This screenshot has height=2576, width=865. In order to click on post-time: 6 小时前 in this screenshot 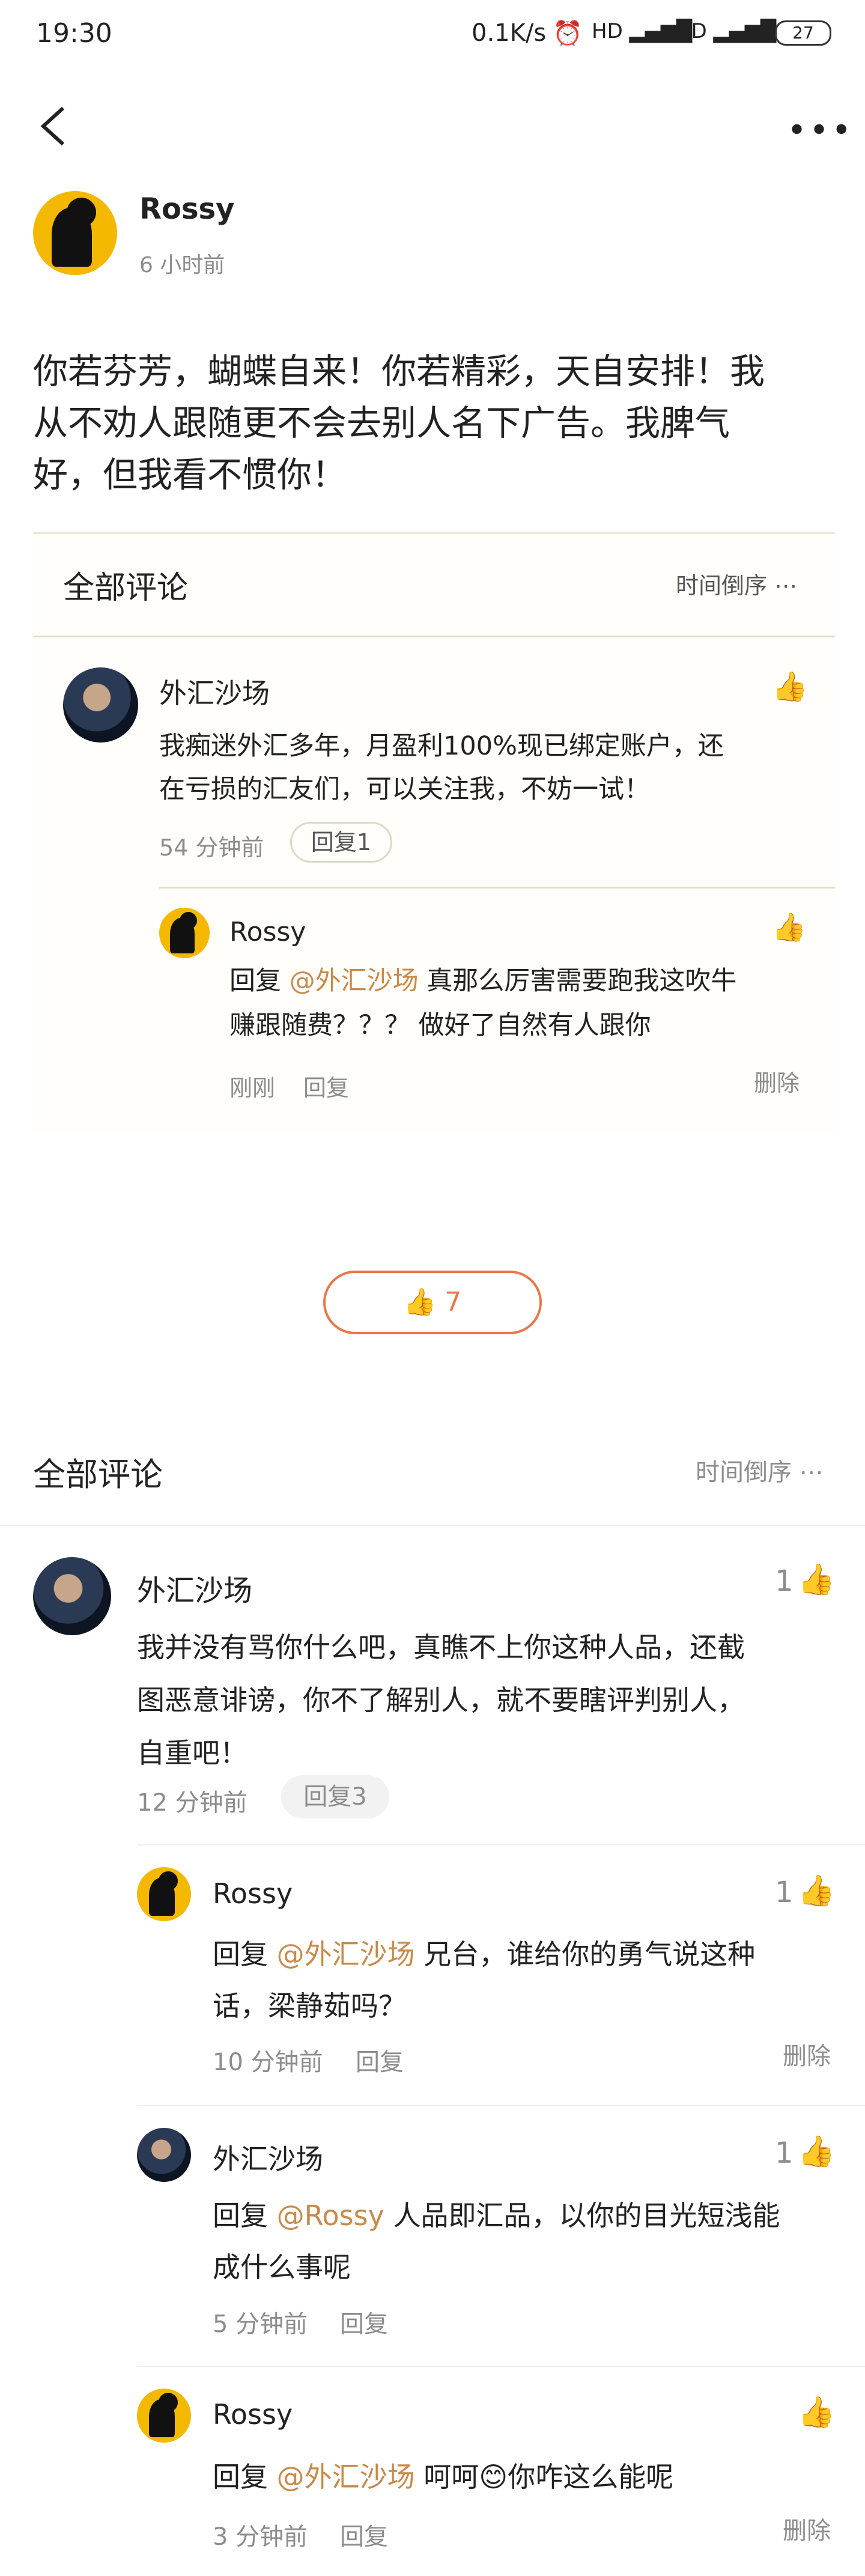, I will do `click(182, 265)`.